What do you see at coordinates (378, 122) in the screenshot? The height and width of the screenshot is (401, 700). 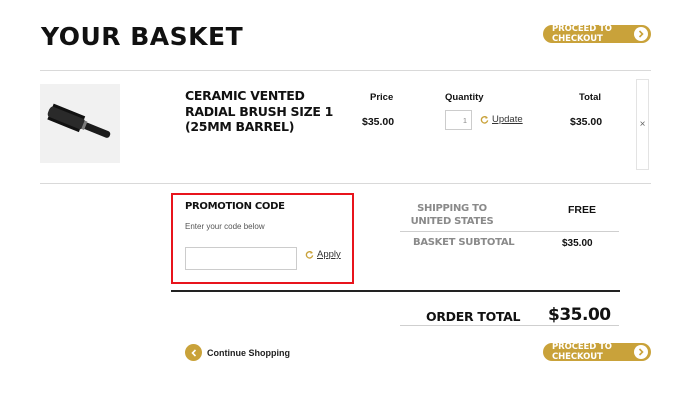 I see `item-price: $35.00` at bounding box center [378, 122].